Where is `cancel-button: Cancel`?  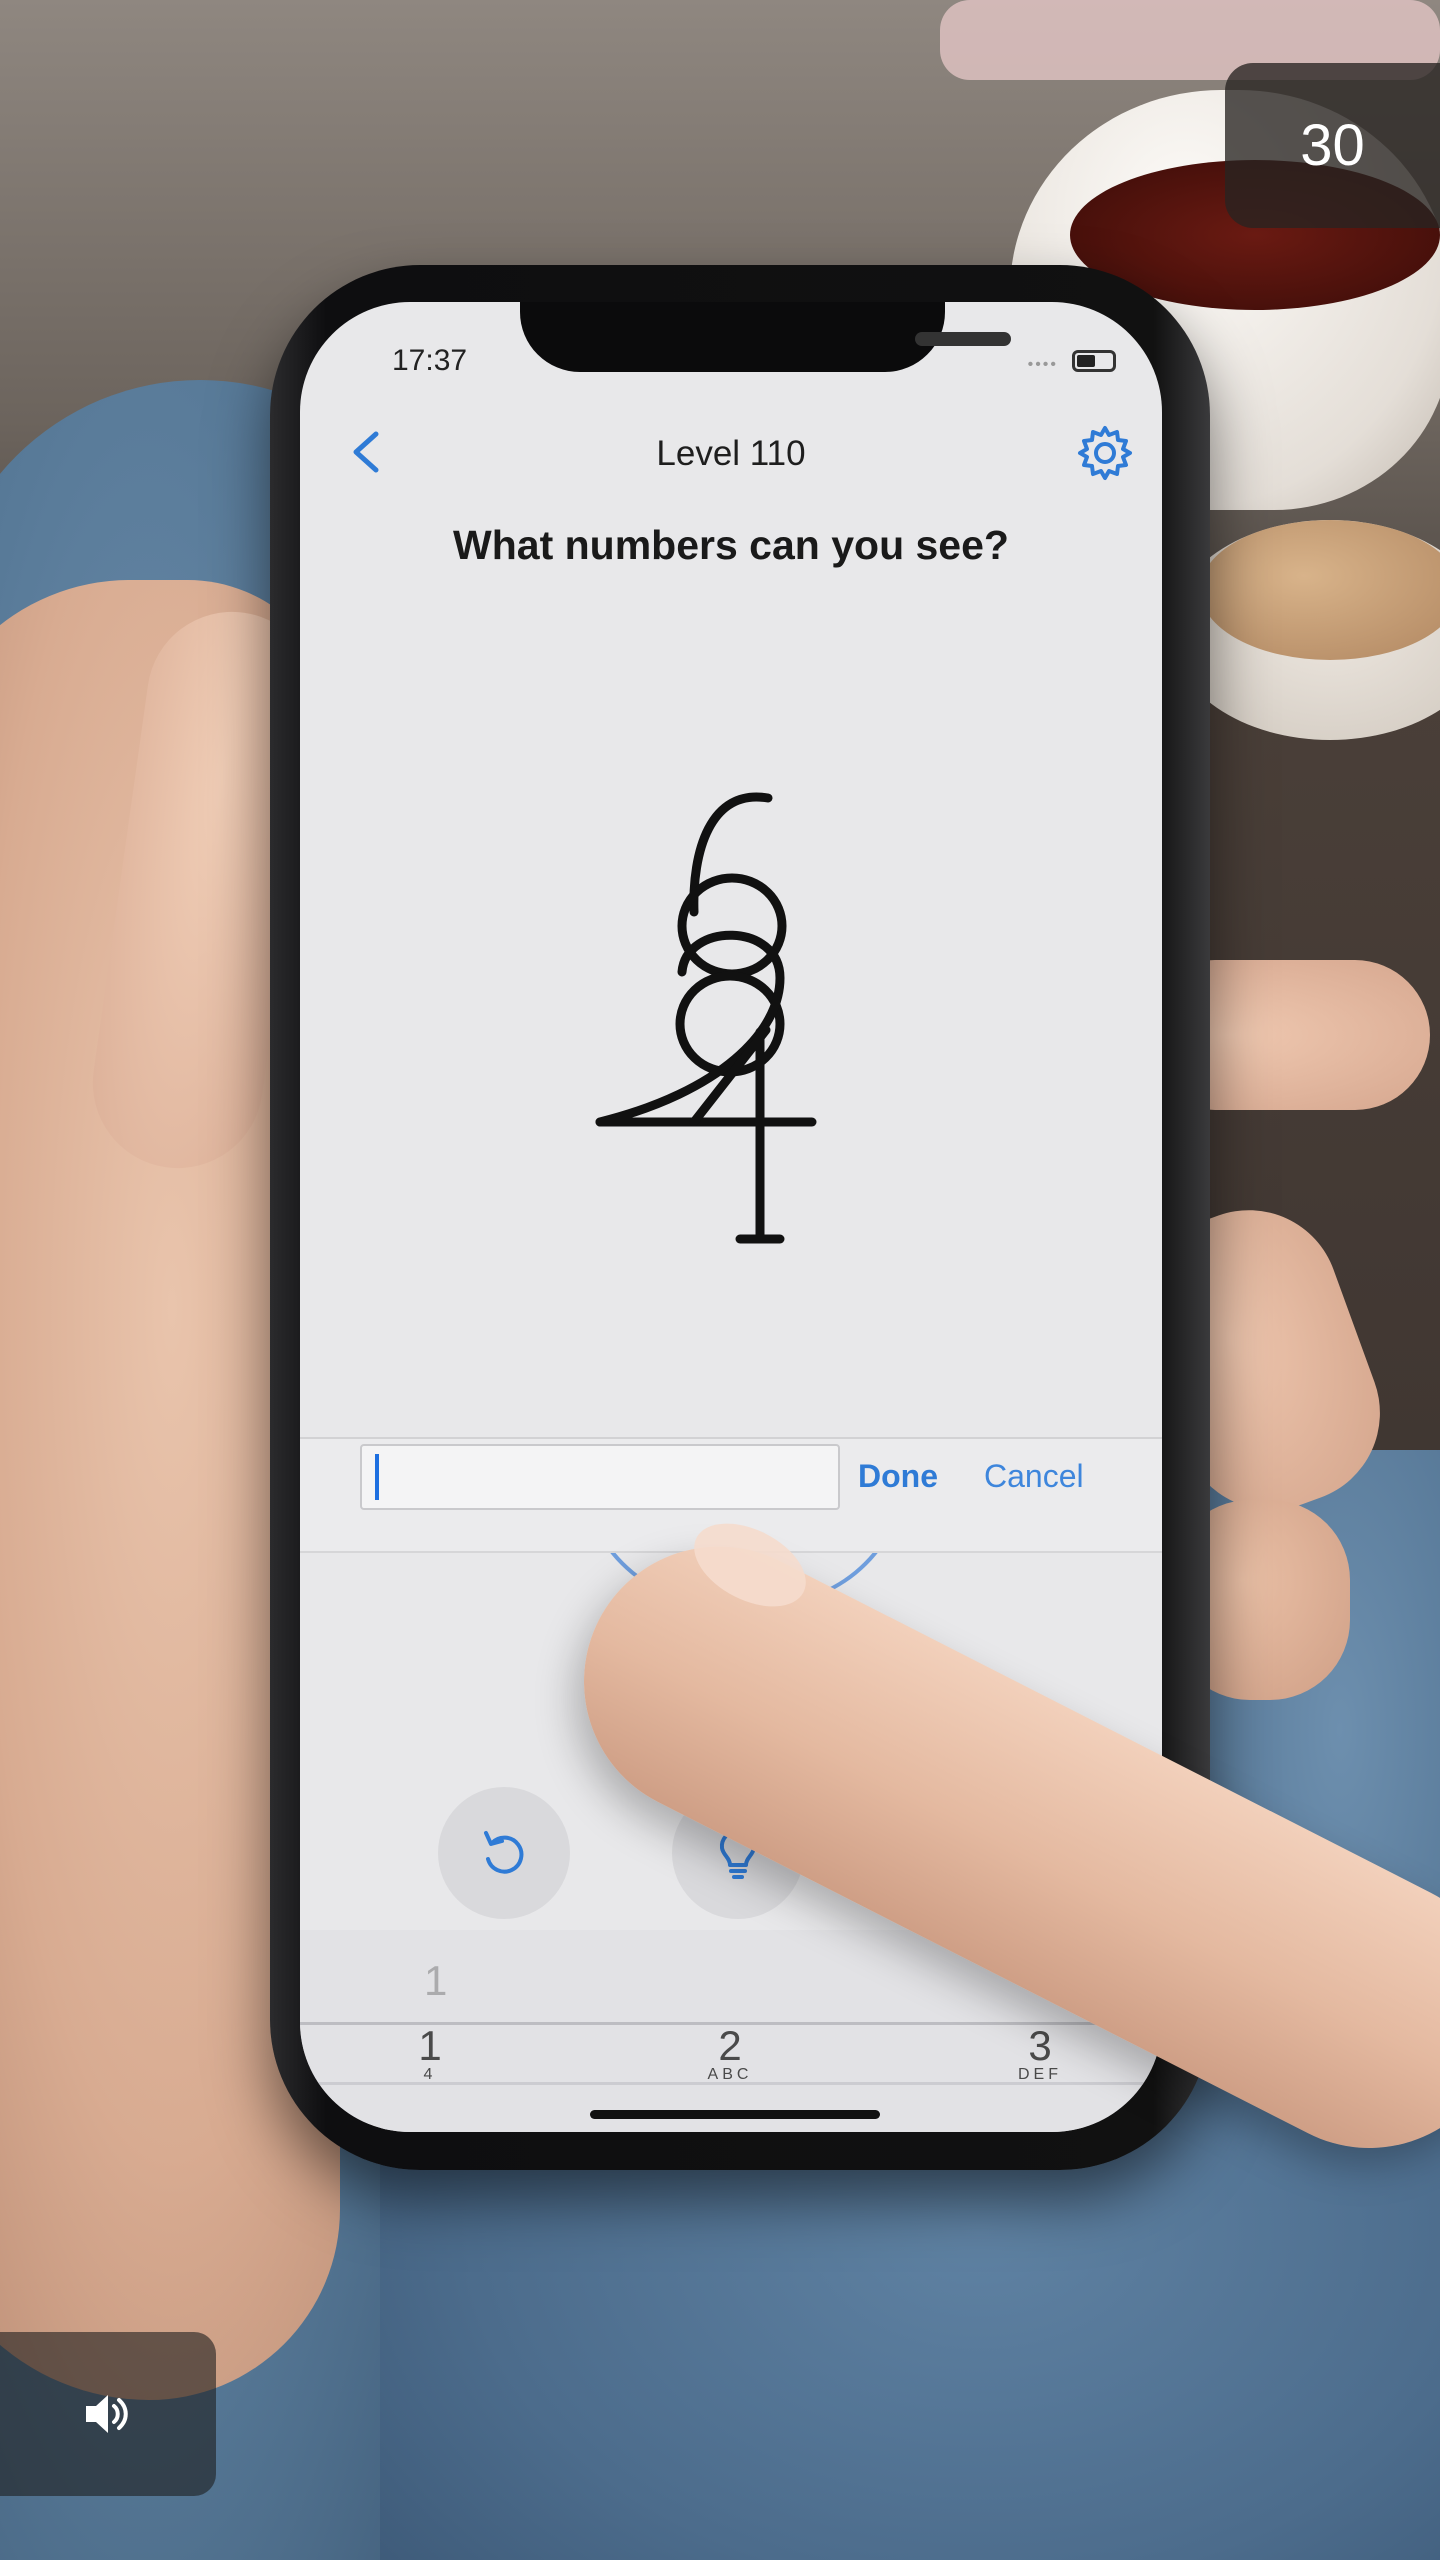 cancel-button: Cancel is located at coordinates (1034, 1476).